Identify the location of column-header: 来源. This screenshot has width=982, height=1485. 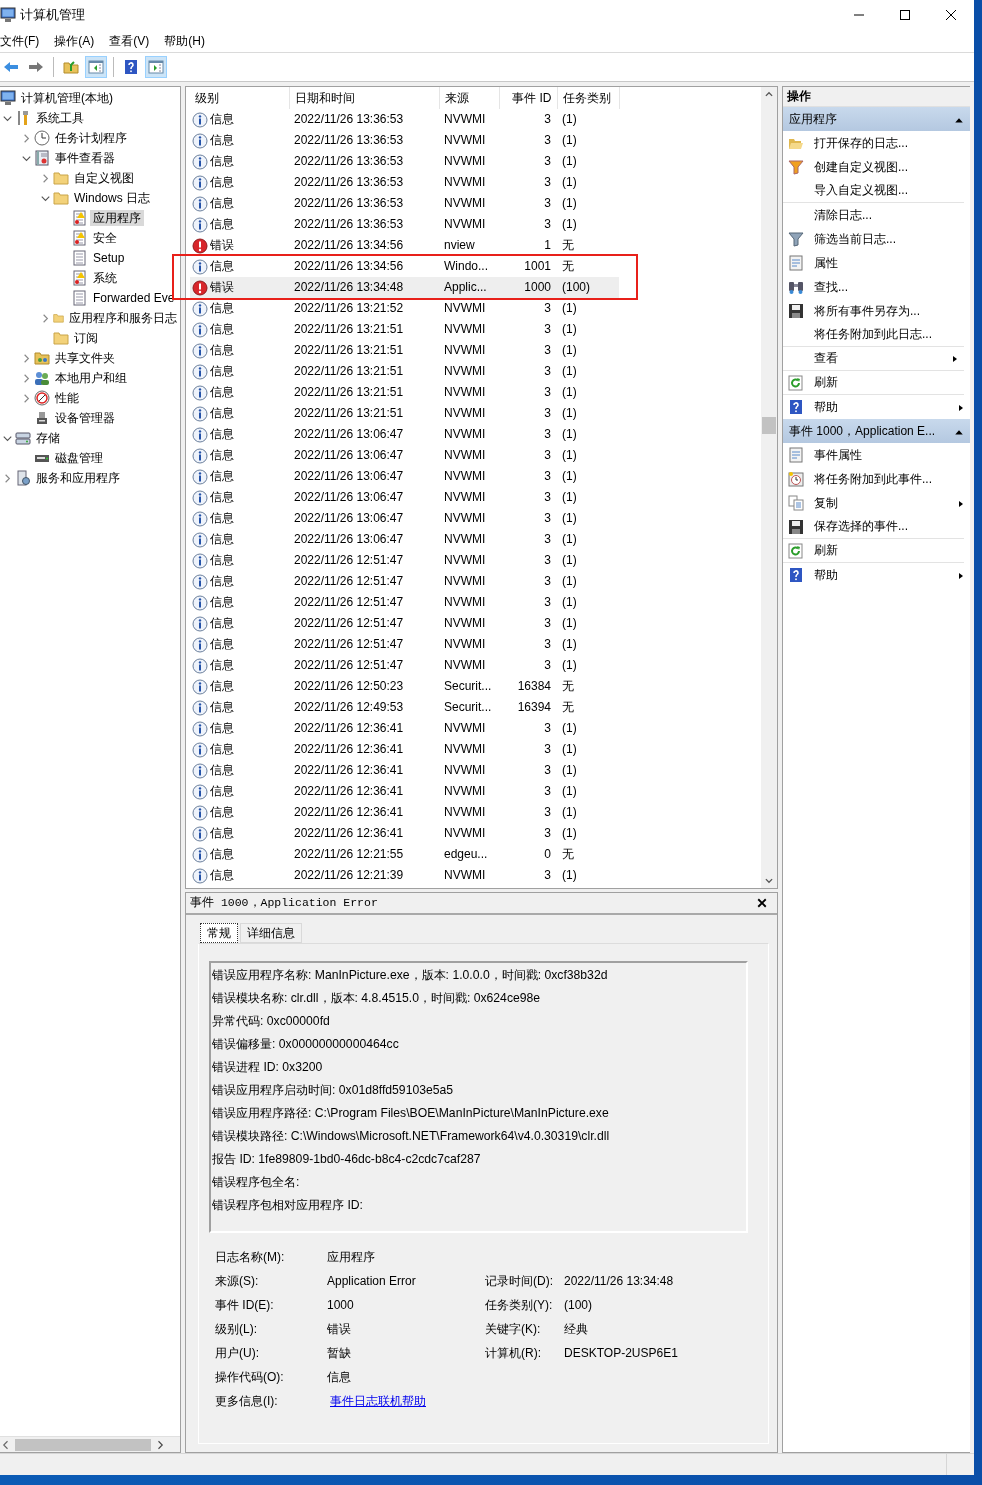
(469, 98).